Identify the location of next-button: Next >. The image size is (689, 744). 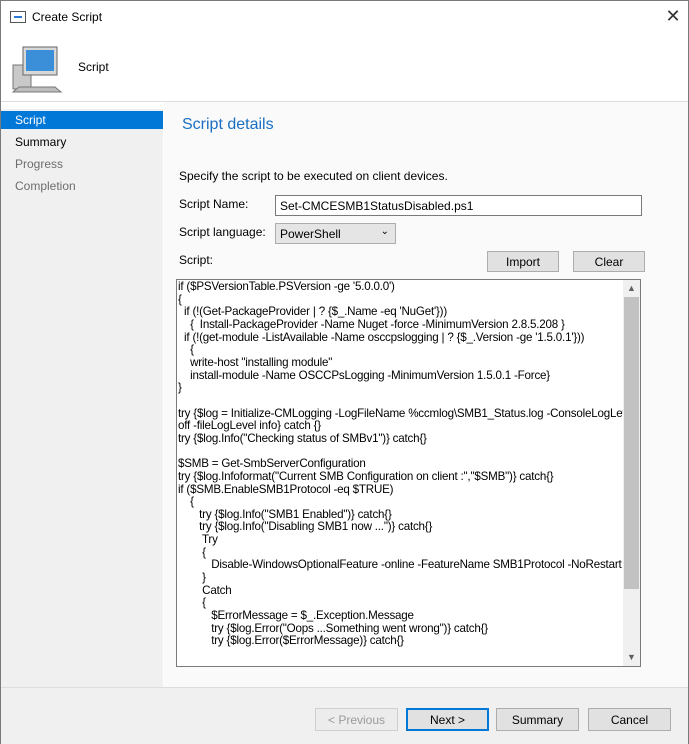
(447, 719).